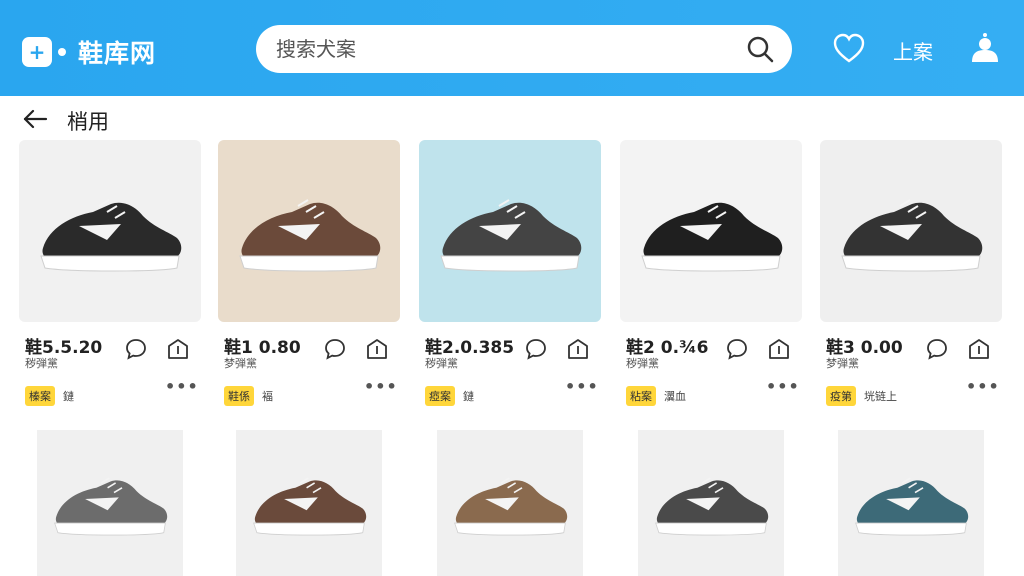 The height and width of the screenshot is (576, 1024). I want to click on product-card: 鞋3 0.00 梦弾黨 疫第 垙链上 •••, so click(911, 275).